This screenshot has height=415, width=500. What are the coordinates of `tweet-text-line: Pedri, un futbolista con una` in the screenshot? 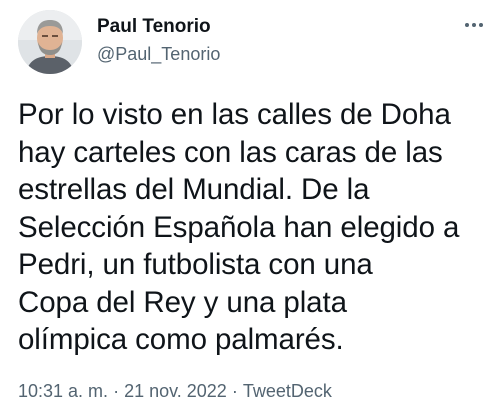 It's located at (195, 264).